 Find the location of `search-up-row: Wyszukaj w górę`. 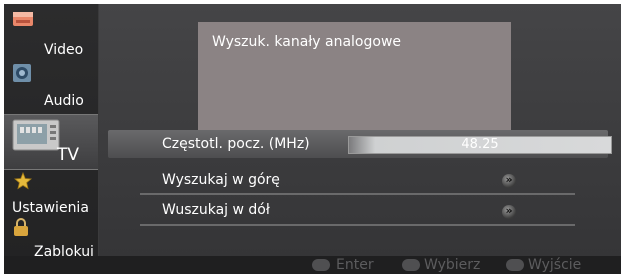

search-up-row: Wyszukaj w górę is located at coordinates (358, 175).